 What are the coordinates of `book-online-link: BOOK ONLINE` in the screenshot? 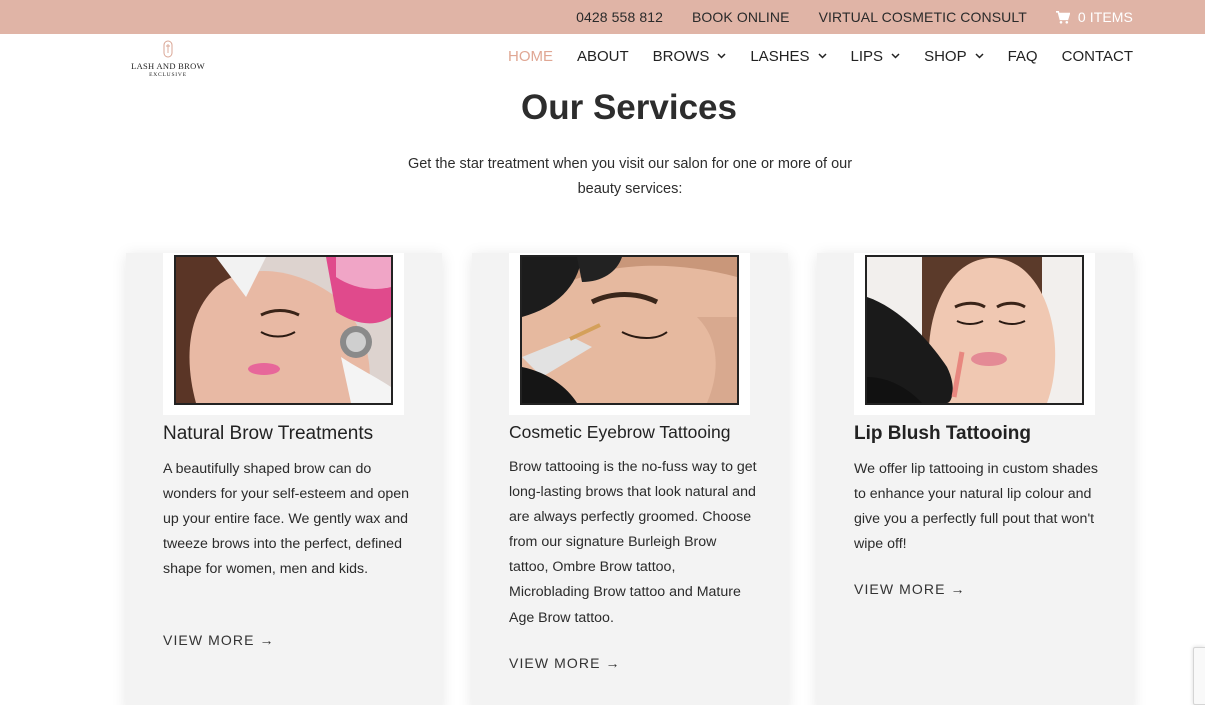 It's located at (741, 17).